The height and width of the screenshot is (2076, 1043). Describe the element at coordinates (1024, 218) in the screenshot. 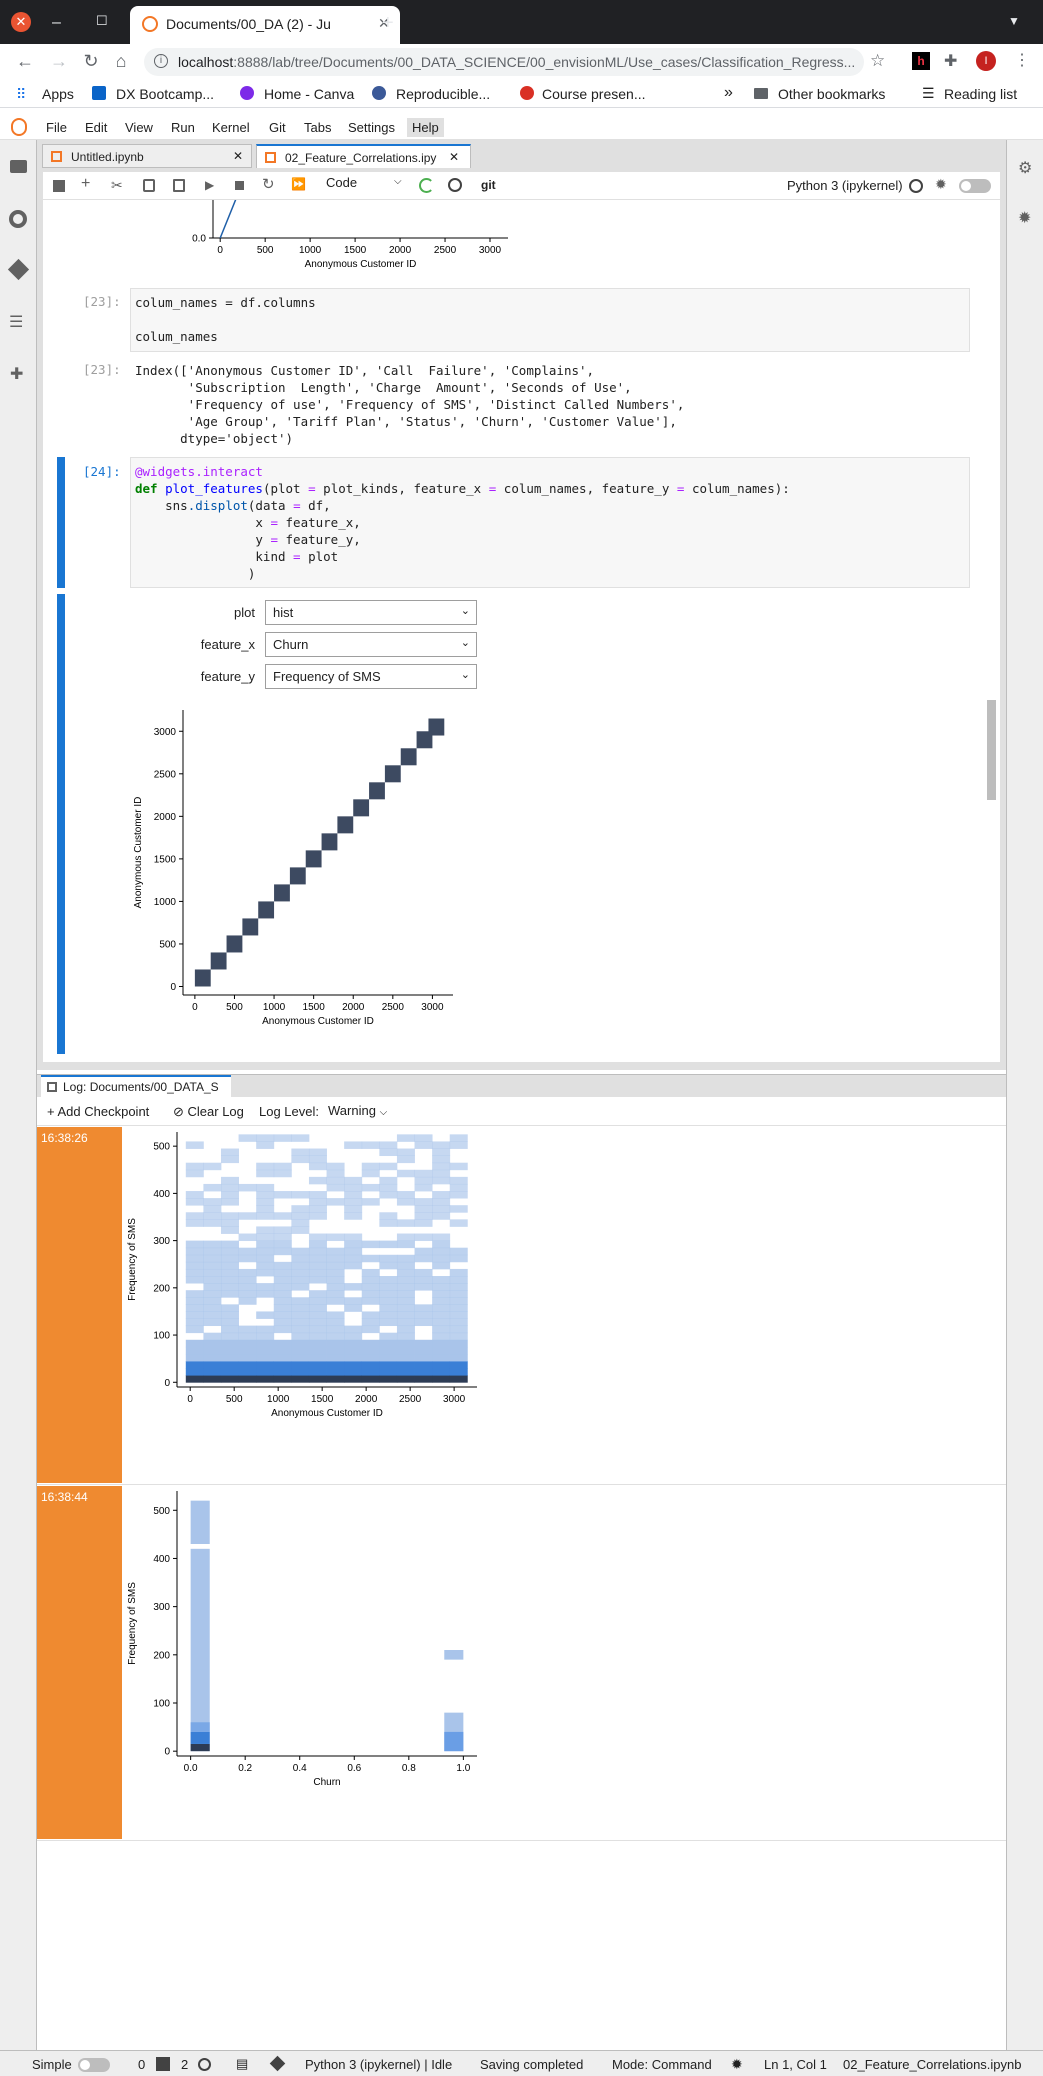

I see `debugger-icon: ✹` at that location.